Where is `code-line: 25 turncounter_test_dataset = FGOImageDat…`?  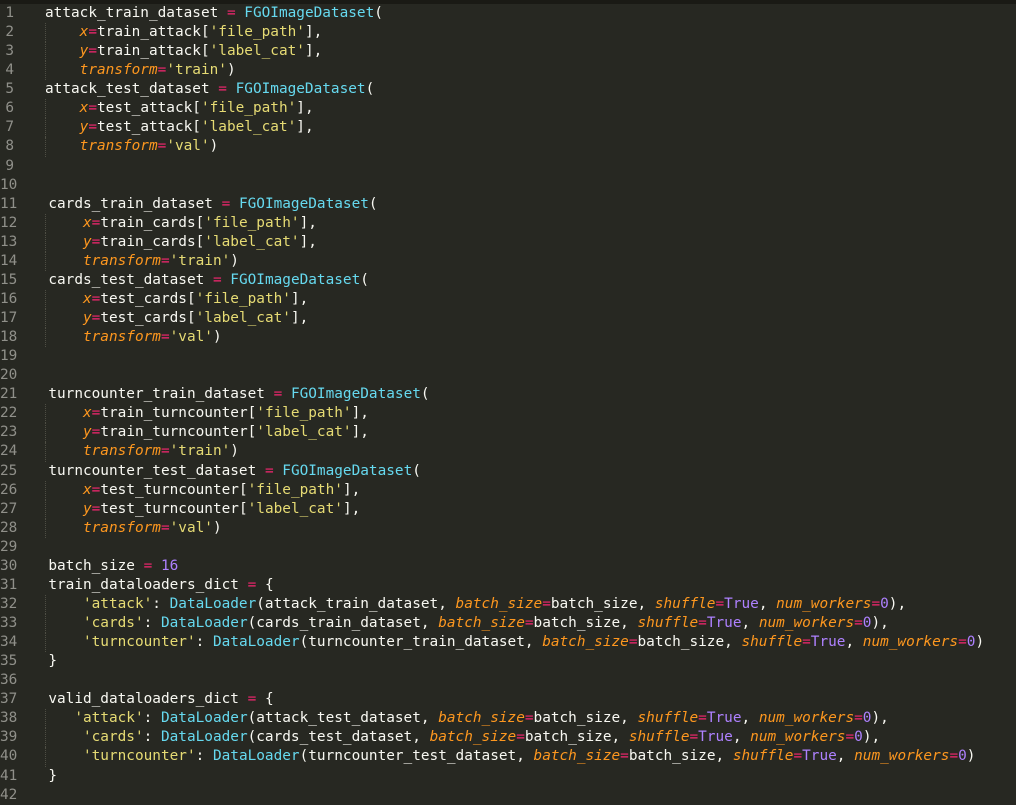
code-line: 25 turncounter_test_dataset = FGOImageDat… is located at coordinates (508, 471).